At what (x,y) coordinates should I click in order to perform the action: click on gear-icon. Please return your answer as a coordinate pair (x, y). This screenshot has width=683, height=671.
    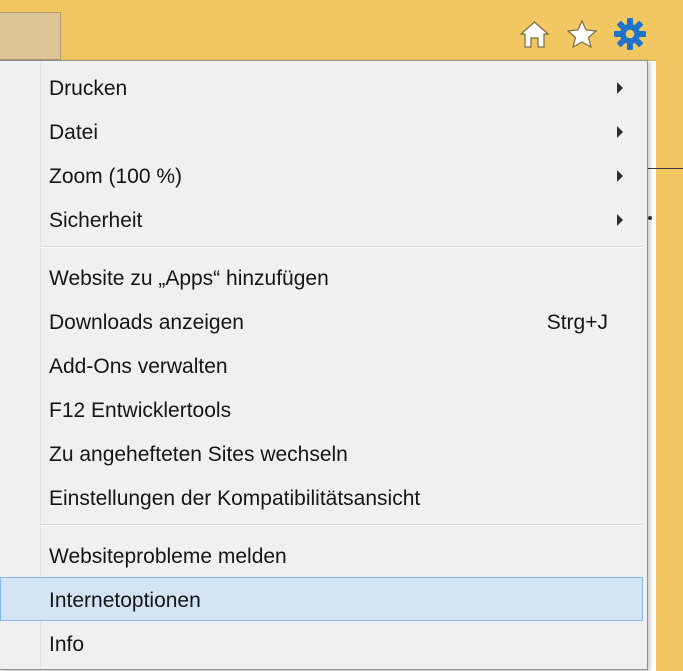
    Looking at the image, I should click on (630, 34).